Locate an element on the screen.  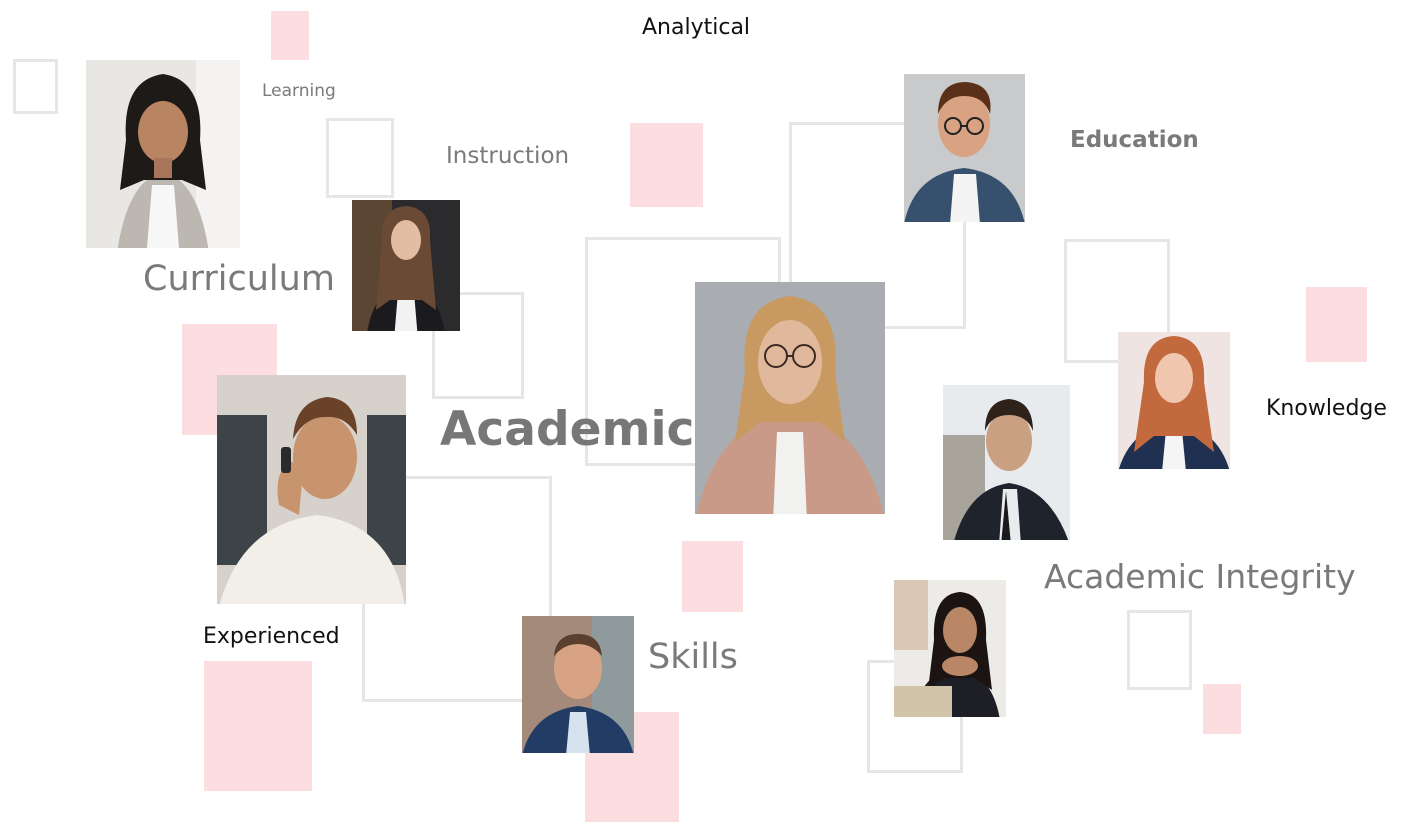
portrait-woman-blonde-glasses is located at coordinates (790, 398).